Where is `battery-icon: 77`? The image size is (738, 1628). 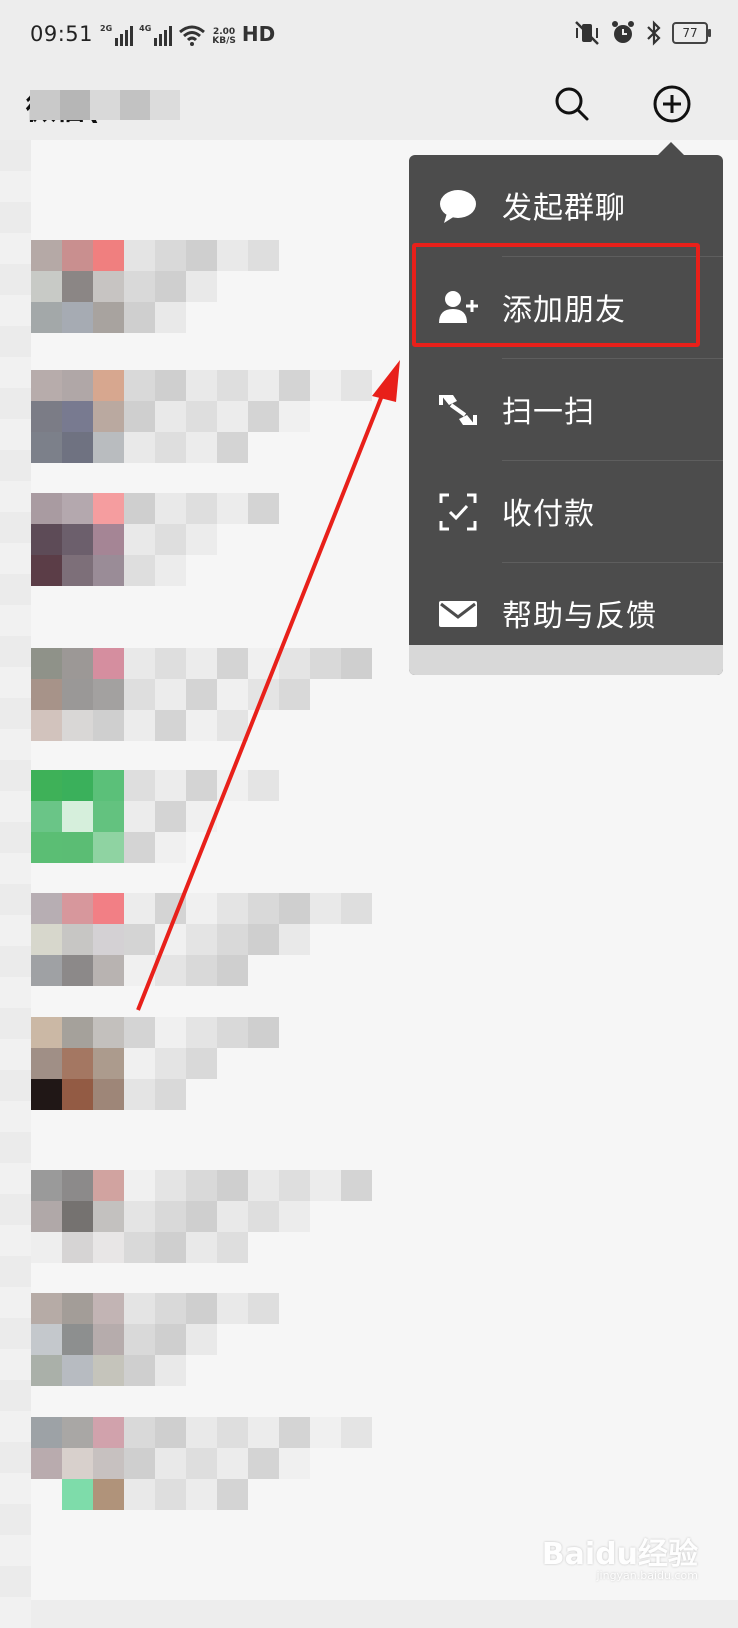
battery-icon: 77 is located at coordinates (691, 33).